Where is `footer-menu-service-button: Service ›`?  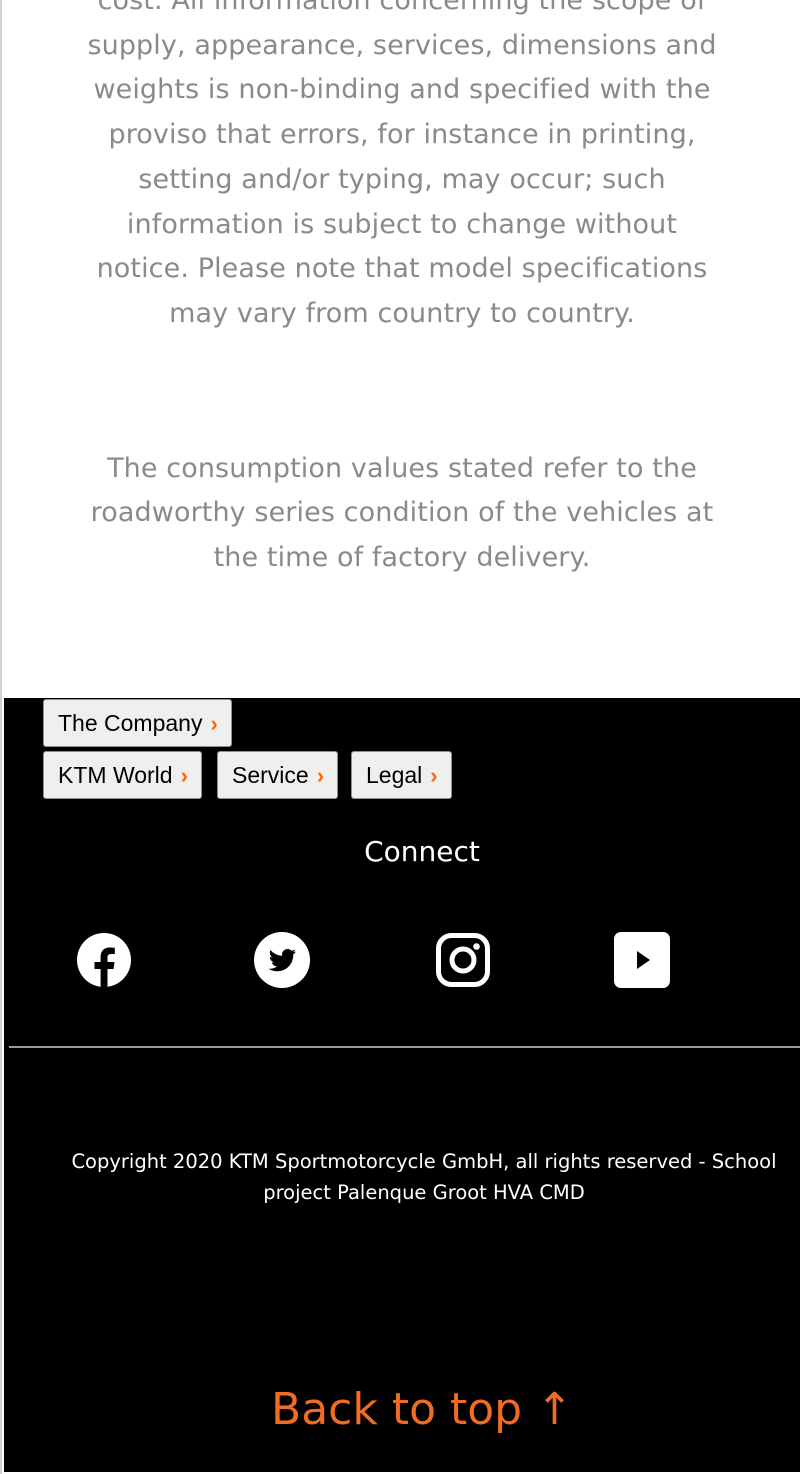 footer-menu-service-button: Service › is located at coordinates (278, 775).